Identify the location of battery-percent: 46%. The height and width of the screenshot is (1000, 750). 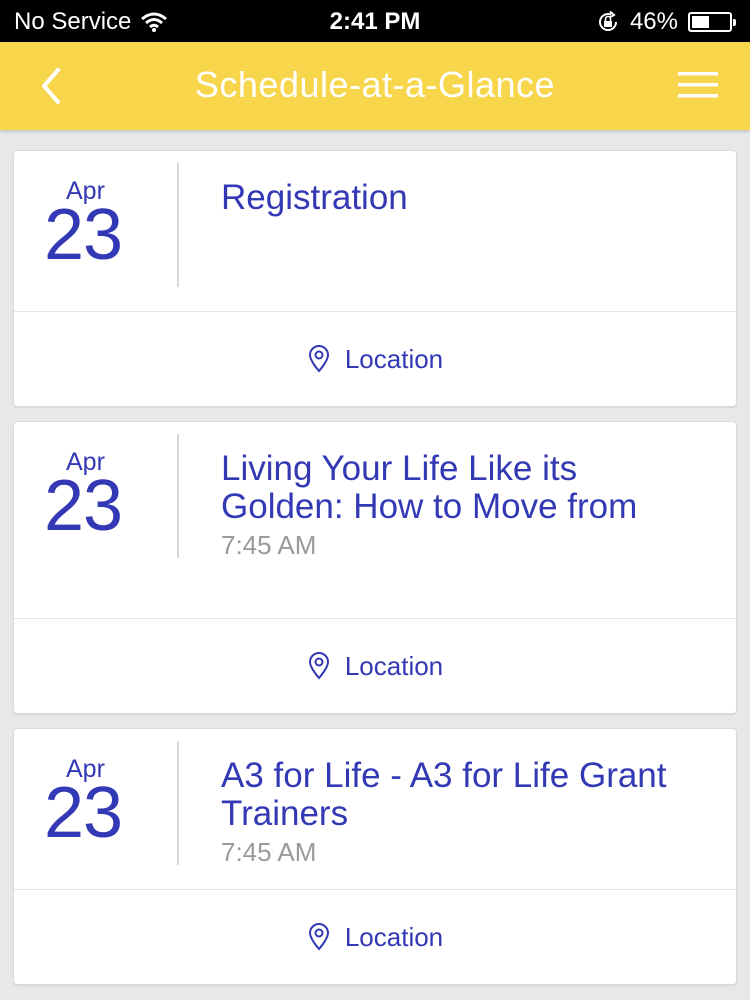
(653, 21).